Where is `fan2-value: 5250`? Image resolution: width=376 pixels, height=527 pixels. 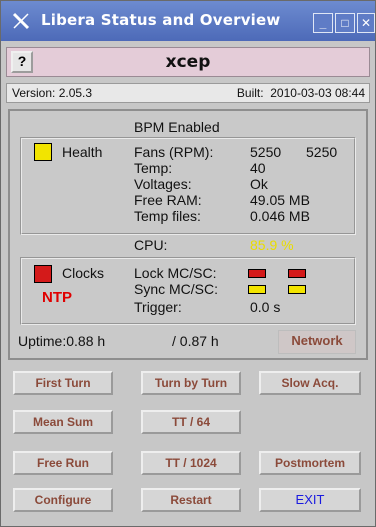
fan2-value: 5250 is located at coordinates (322, 152).